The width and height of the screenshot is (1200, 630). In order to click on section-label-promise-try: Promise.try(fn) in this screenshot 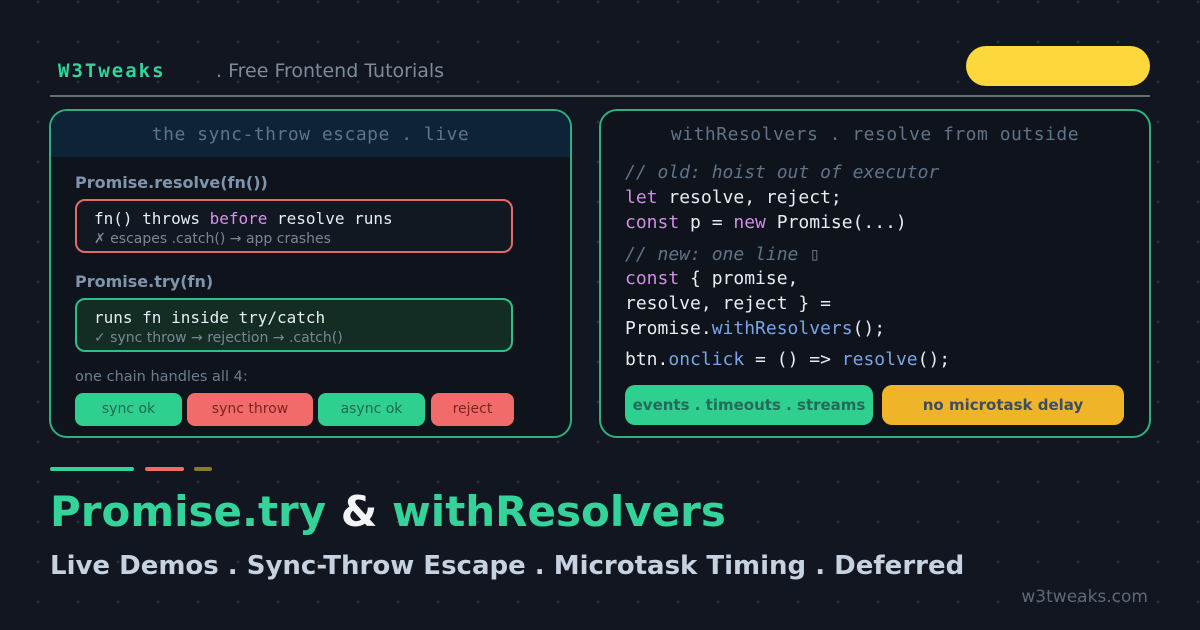, I will do `click(144, 281)`.